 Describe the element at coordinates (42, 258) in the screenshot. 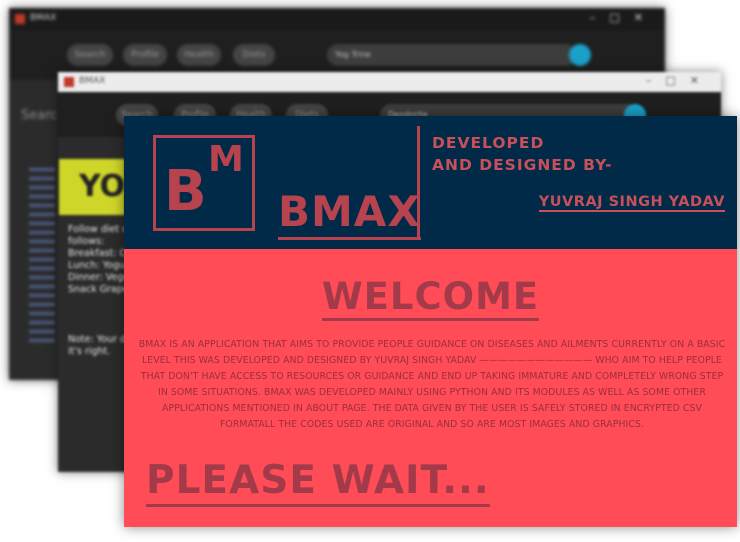

I see `link-list` at that location.